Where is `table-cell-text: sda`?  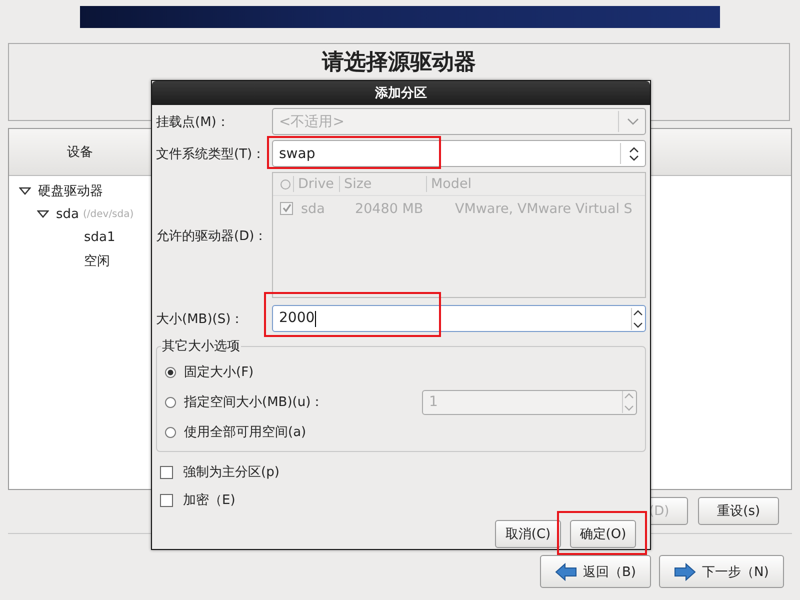
table-cell-text: sda is located at coordinates (313, 209).